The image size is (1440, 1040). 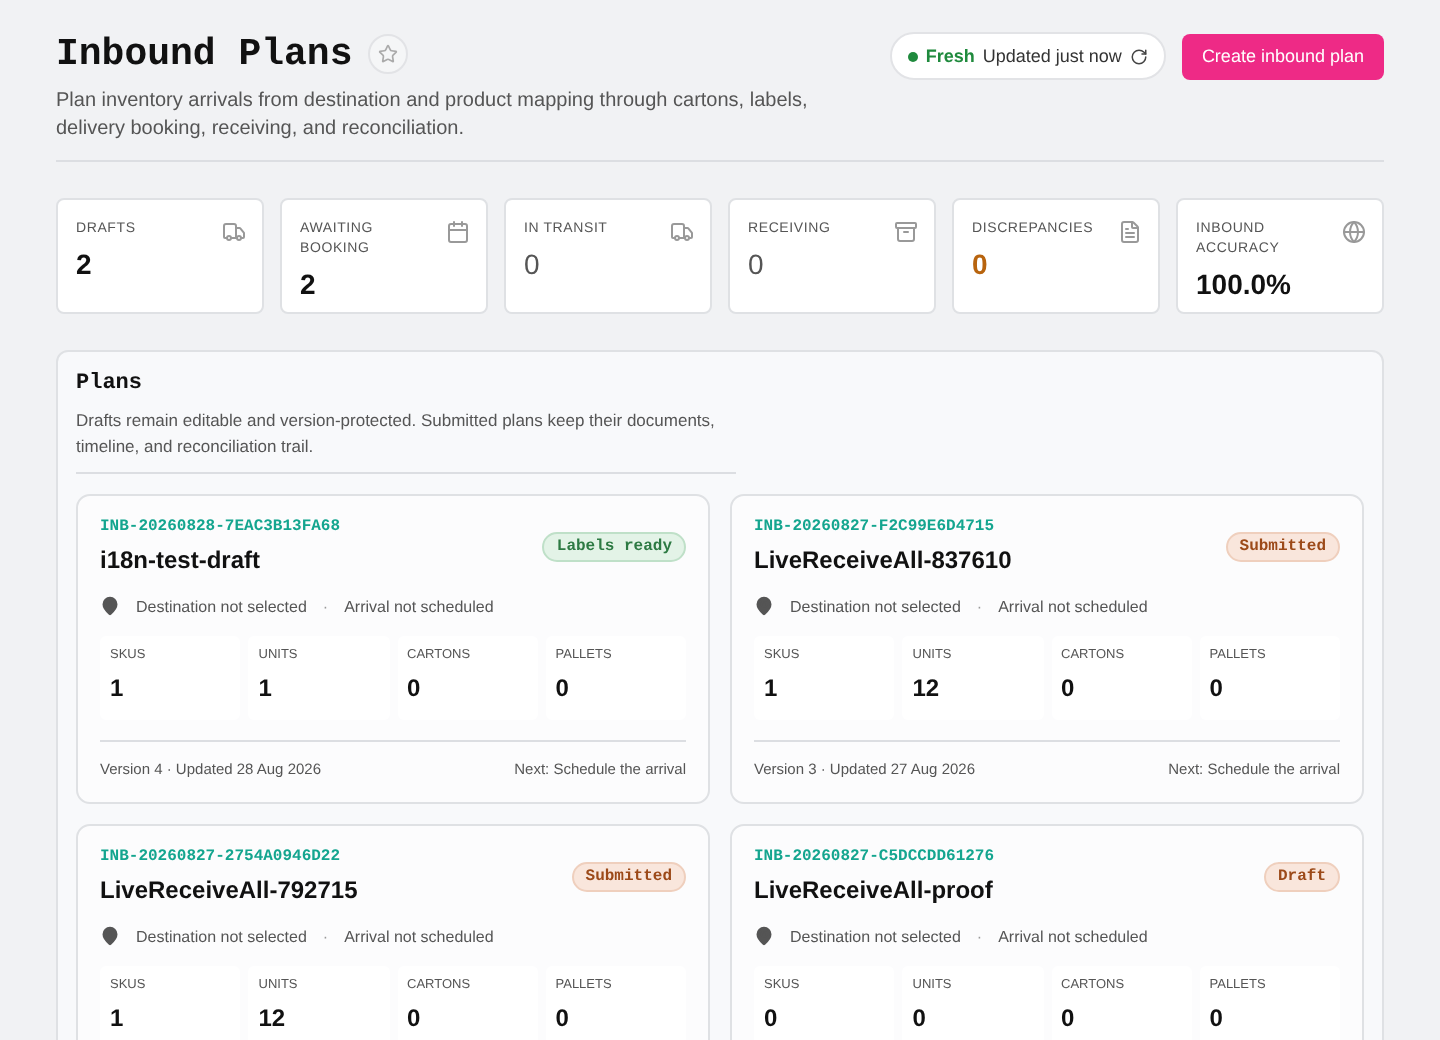 I want to click on plan-name: LiveReceiveAll-792715, so click(x=229, y=890).